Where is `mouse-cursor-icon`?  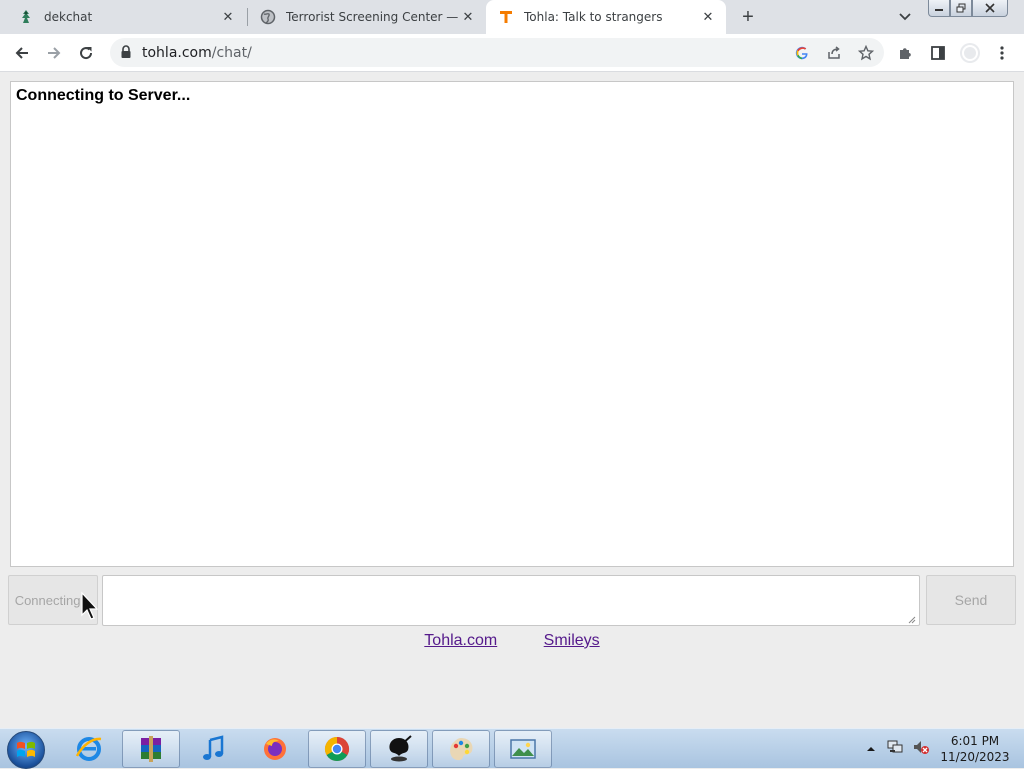
mouse-cursor-icon is located at coordinates (90, 605).